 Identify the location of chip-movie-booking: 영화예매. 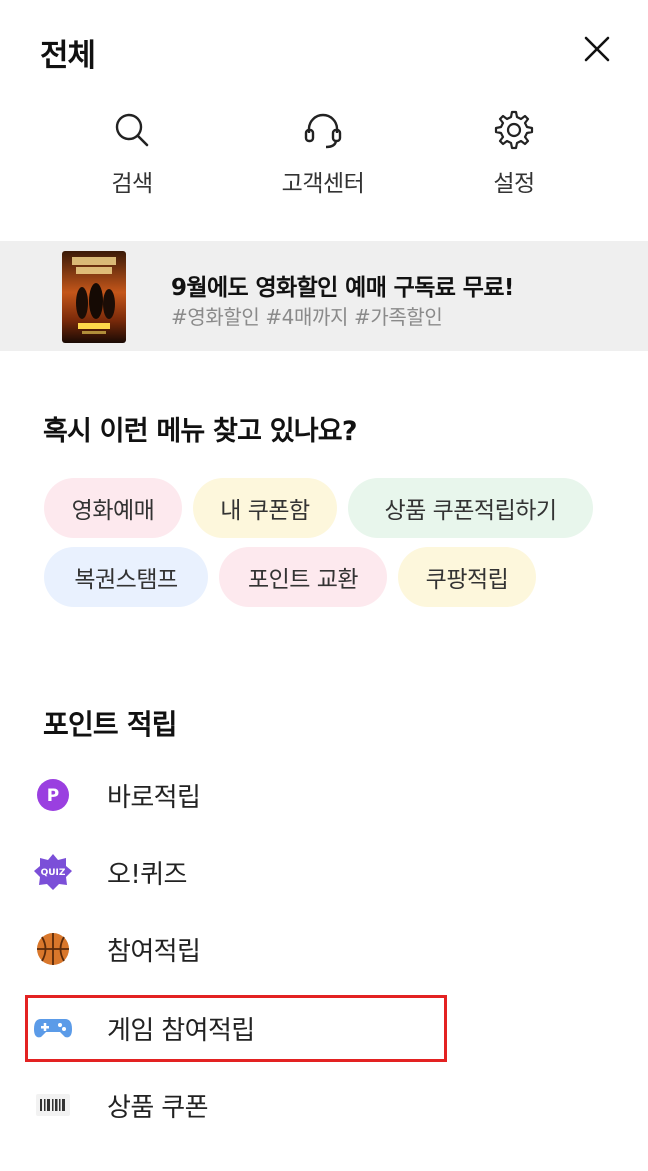
(113, 508).